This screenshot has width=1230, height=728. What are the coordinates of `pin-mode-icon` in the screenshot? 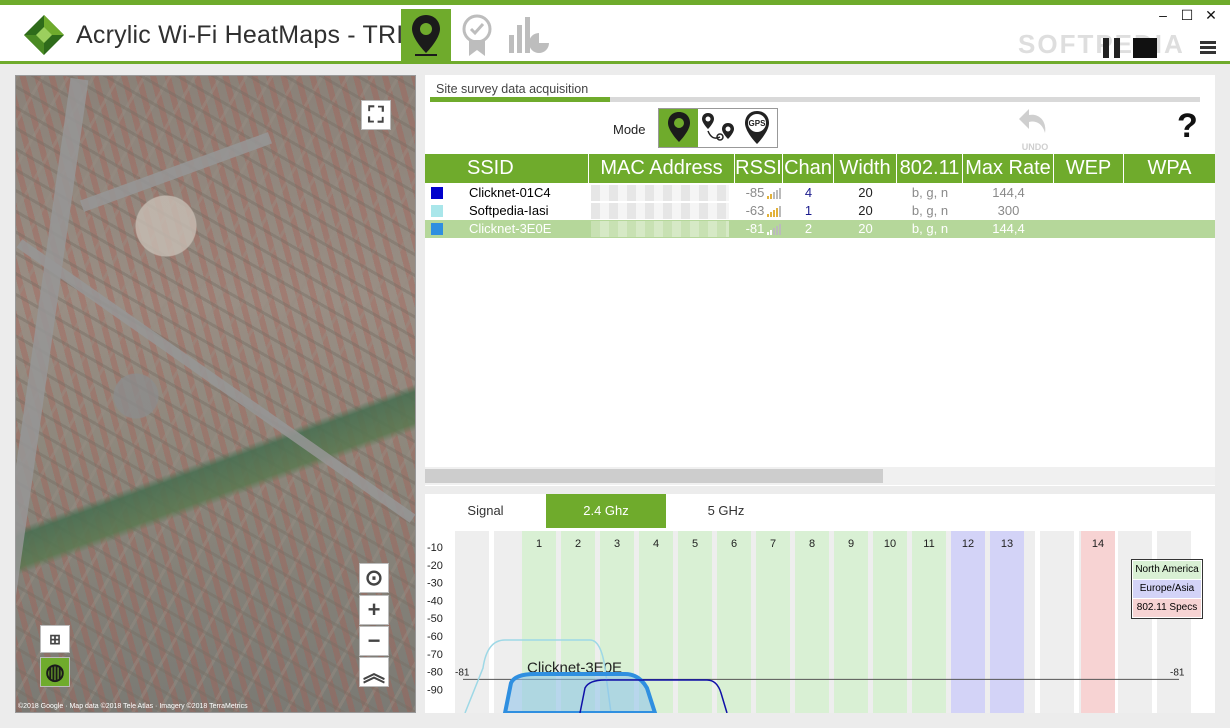 It's located at (679, 128).